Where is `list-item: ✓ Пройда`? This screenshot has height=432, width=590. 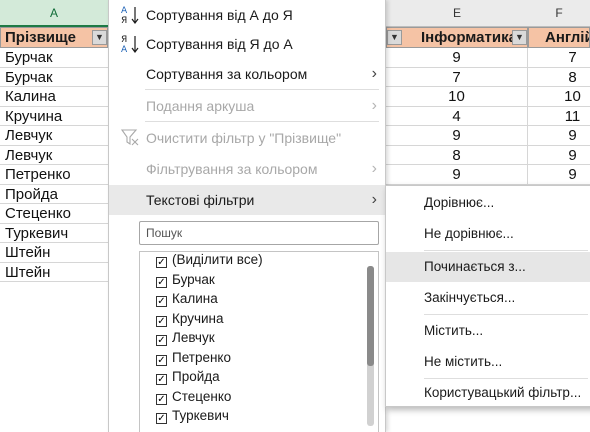 list-item: ✓ Пройда is located at coordinates (188, 376).